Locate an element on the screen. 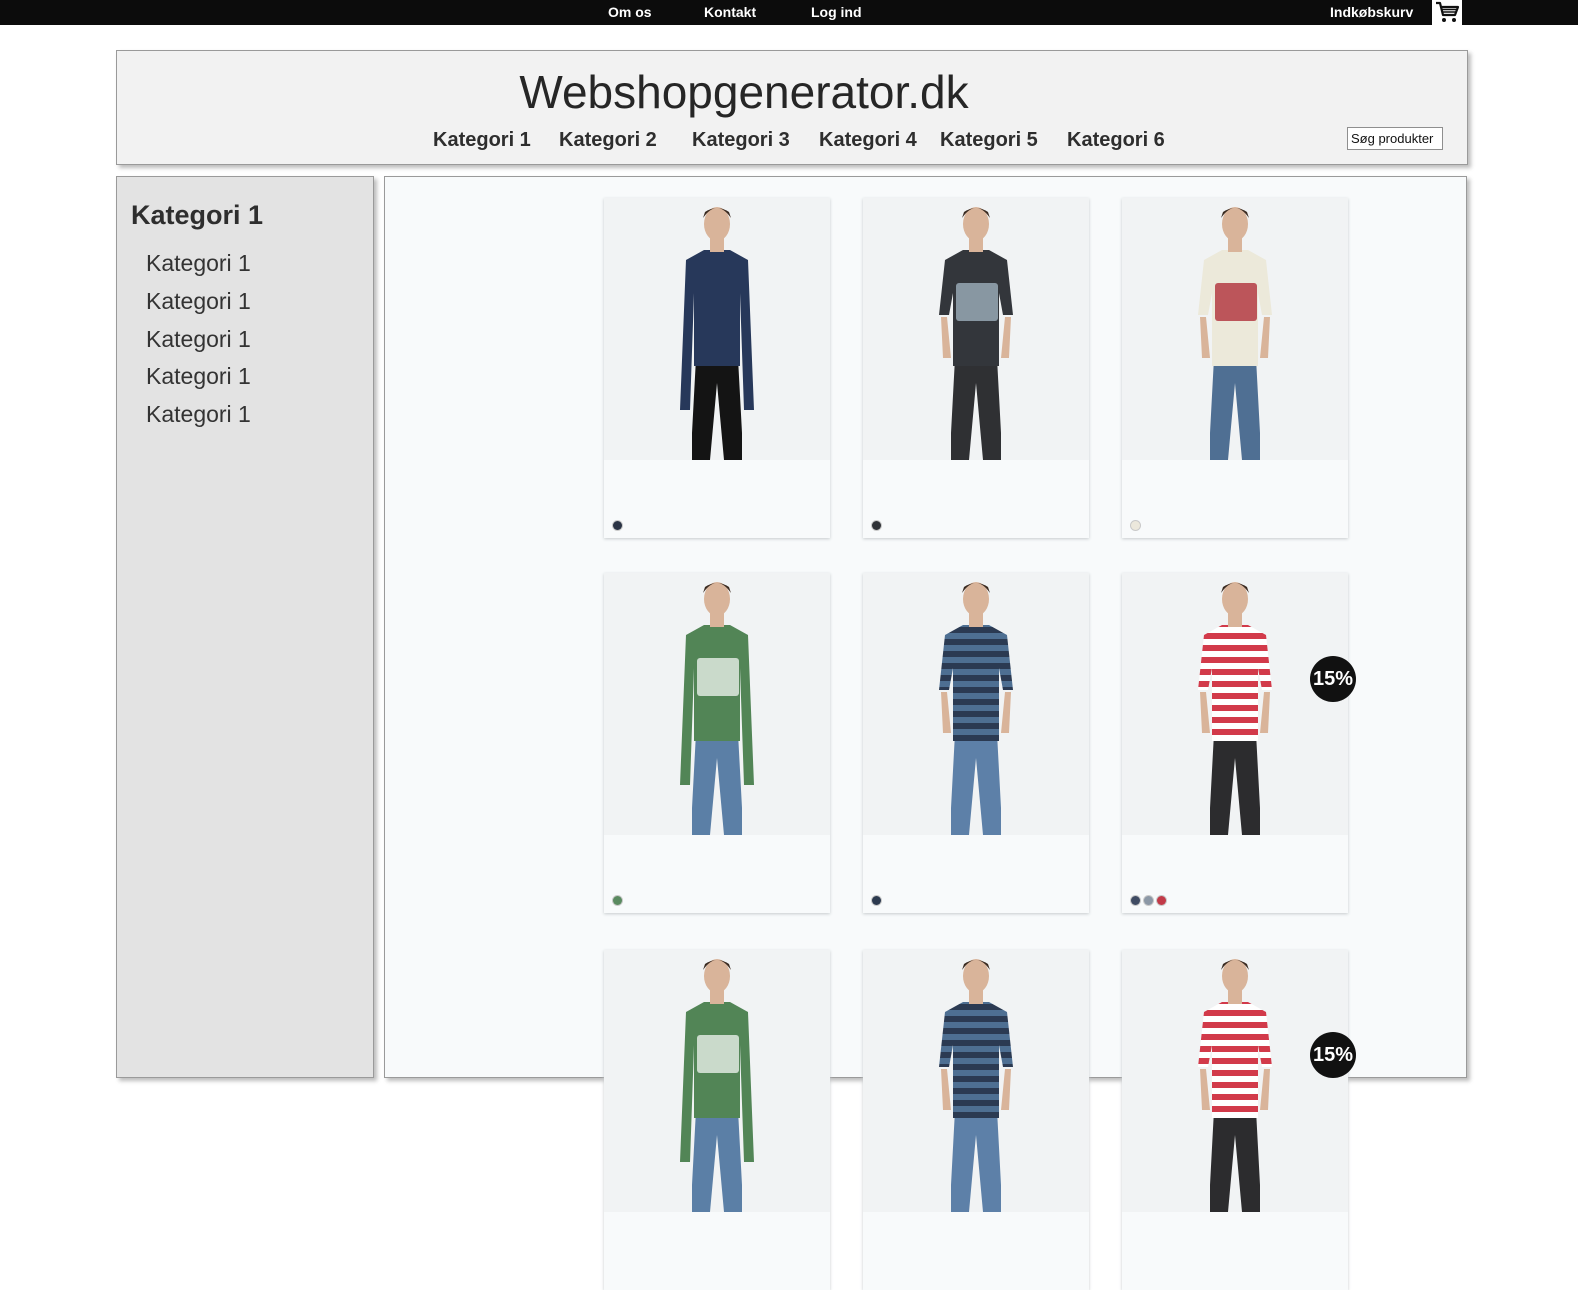 The image size is (1578, 1290). search-input is located at coordinates (1395, 138).